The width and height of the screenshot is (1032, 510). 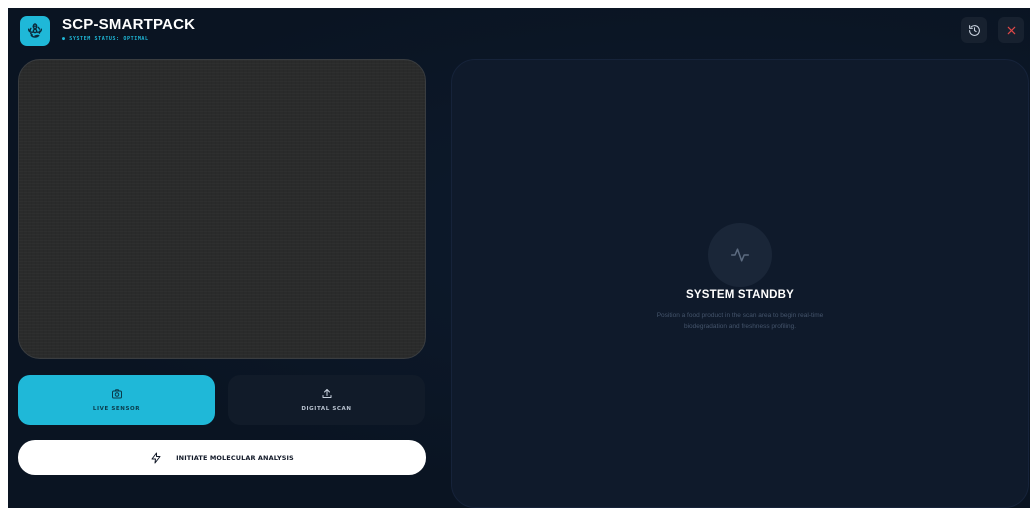 I want to click on history-button, so click(x=974, y=30).